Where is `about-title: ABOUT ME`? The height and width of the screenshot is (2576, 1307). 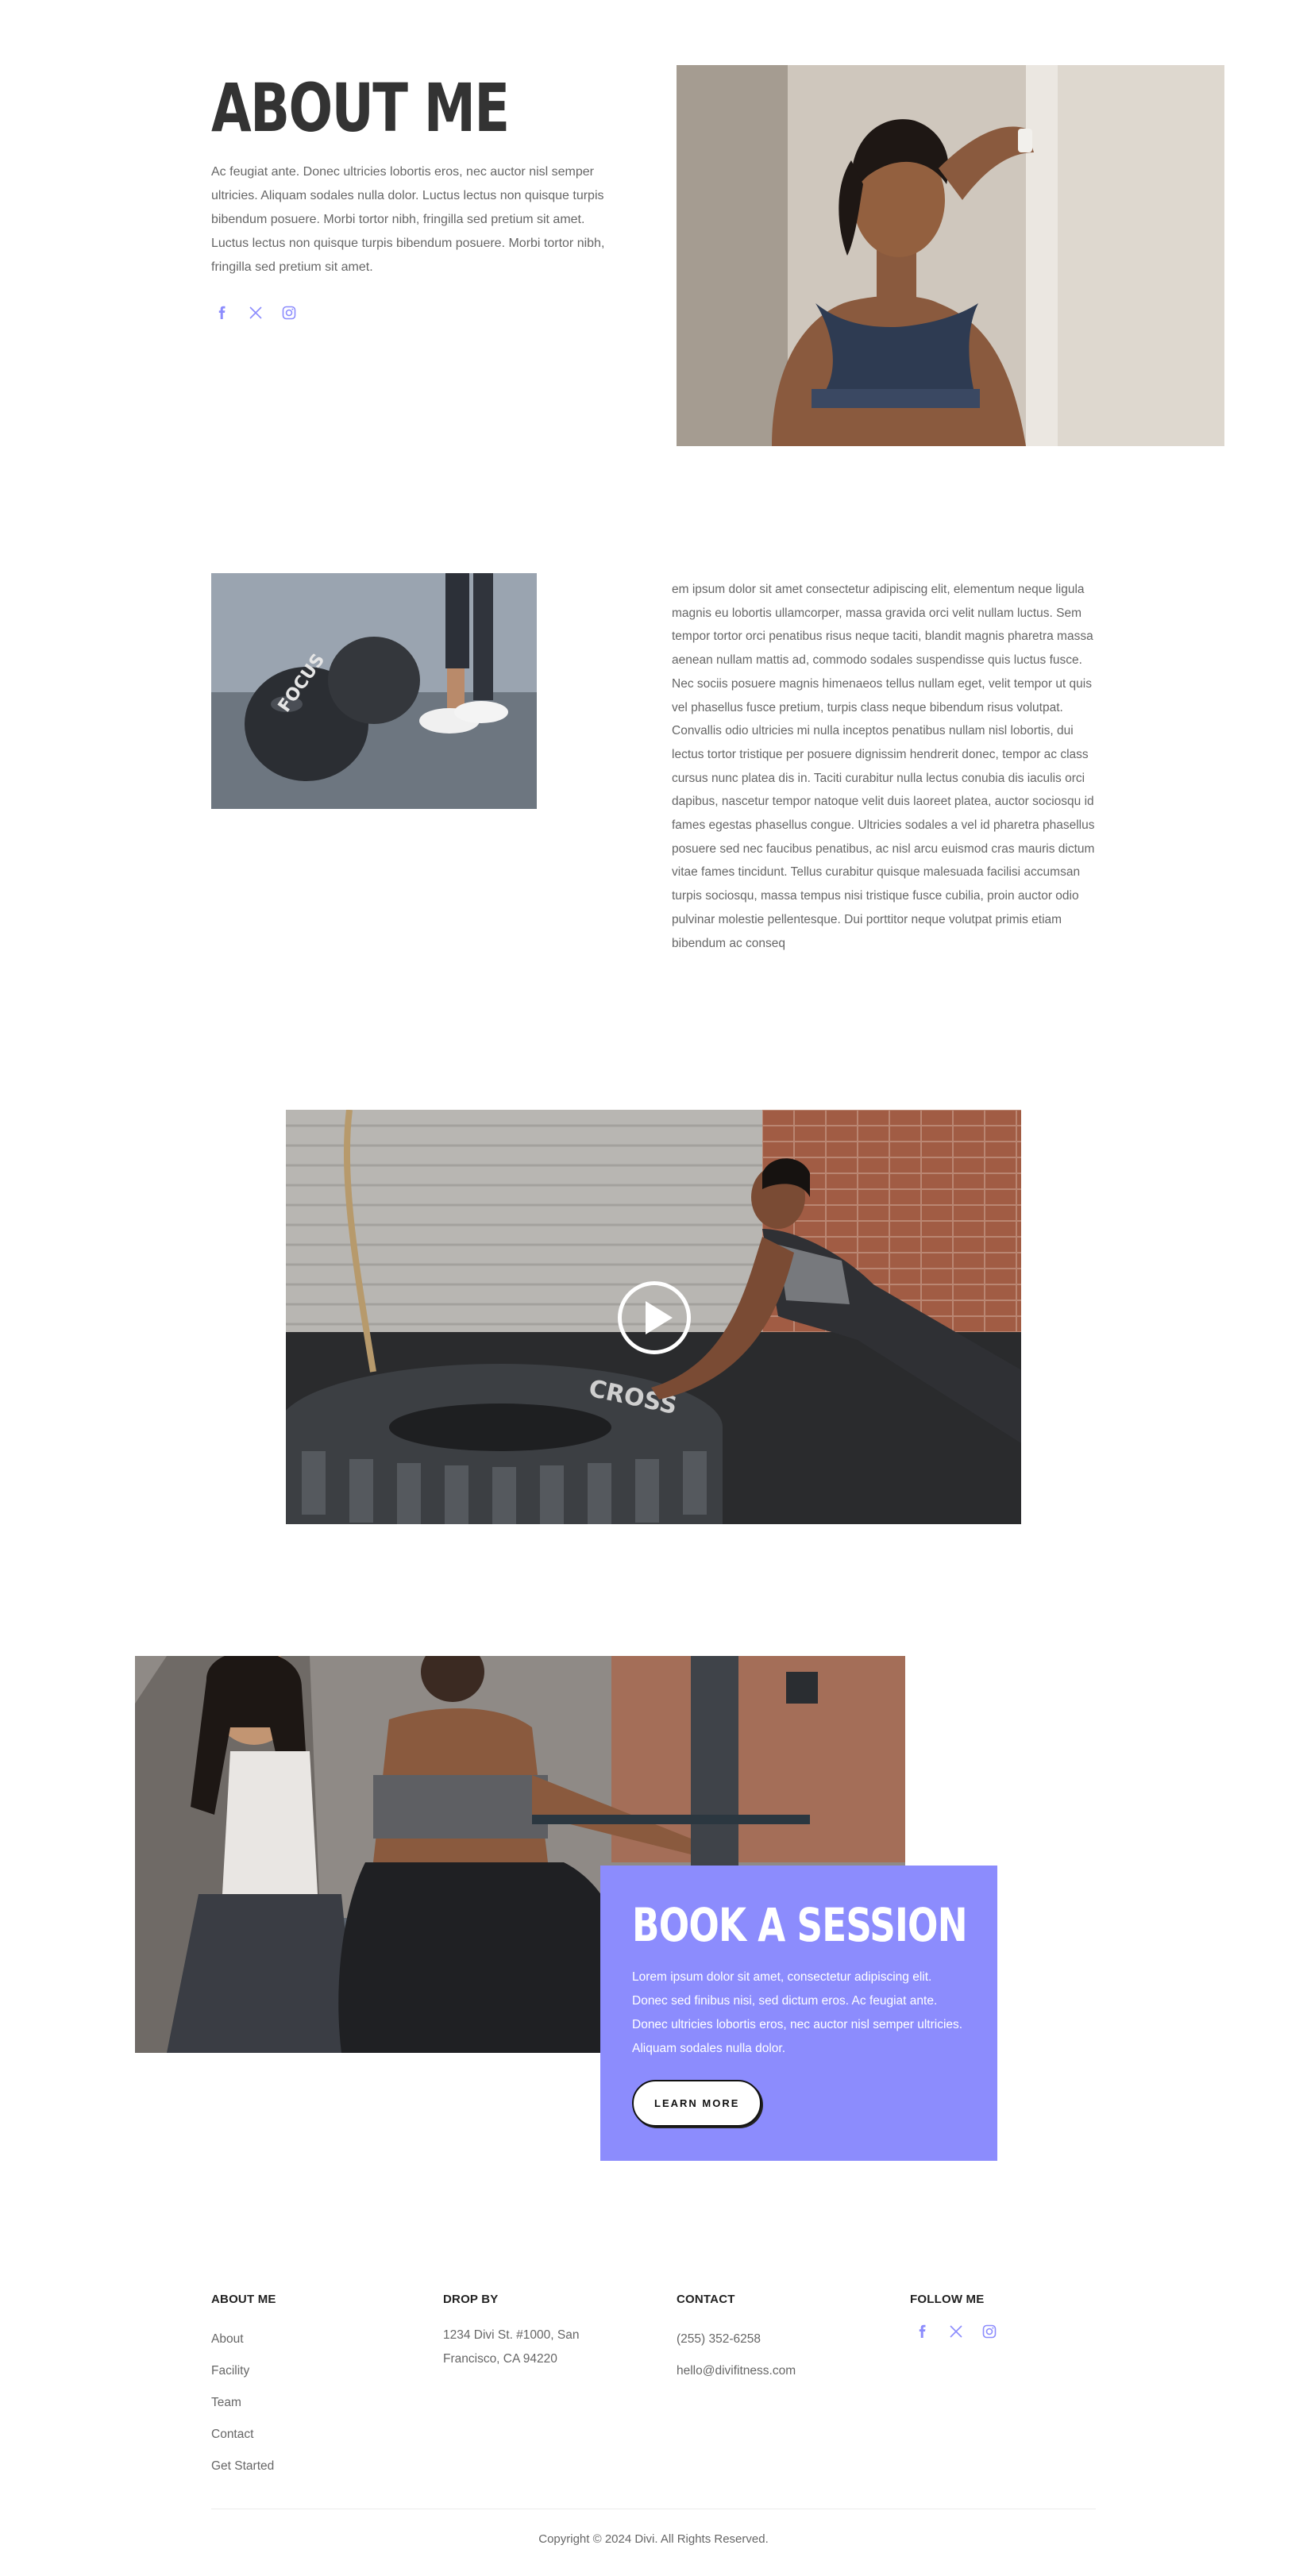
about-title: ABOUT ME is located at coordinates (360, 108).